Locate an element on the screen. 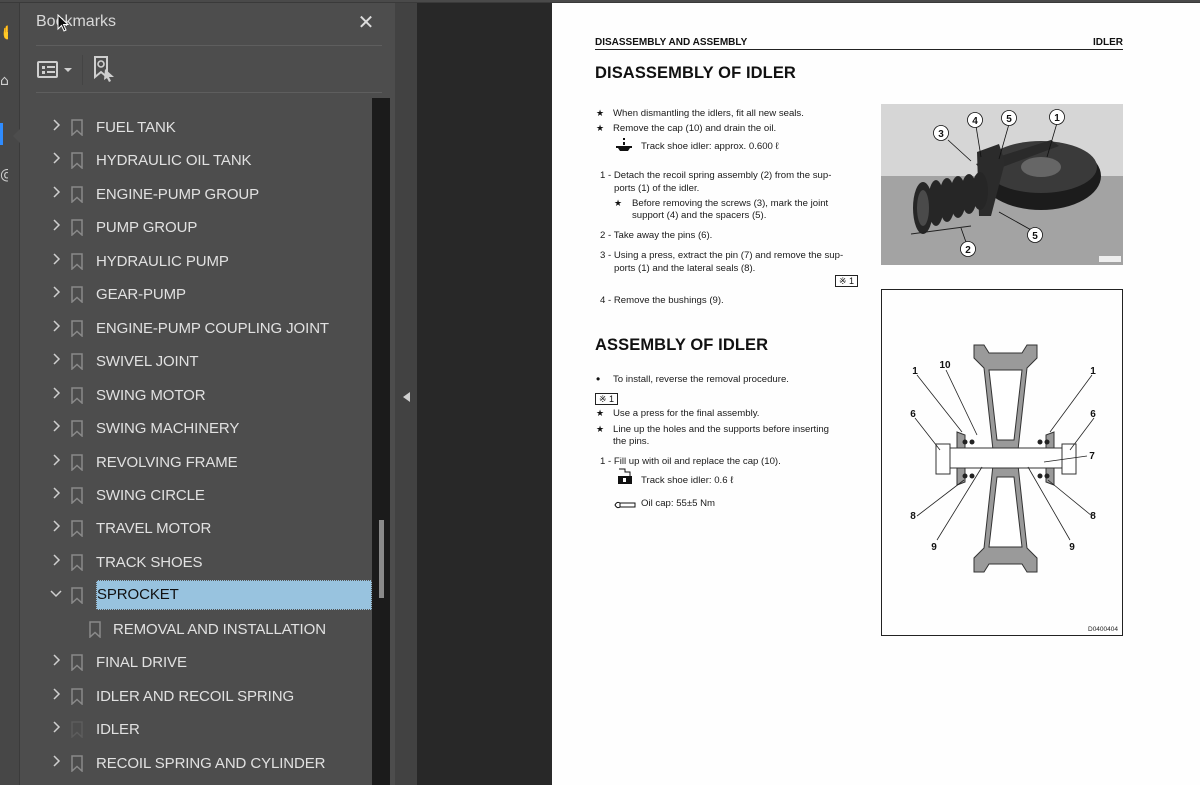  close-panel-button: ✕ is located at coordinates (366, 22).